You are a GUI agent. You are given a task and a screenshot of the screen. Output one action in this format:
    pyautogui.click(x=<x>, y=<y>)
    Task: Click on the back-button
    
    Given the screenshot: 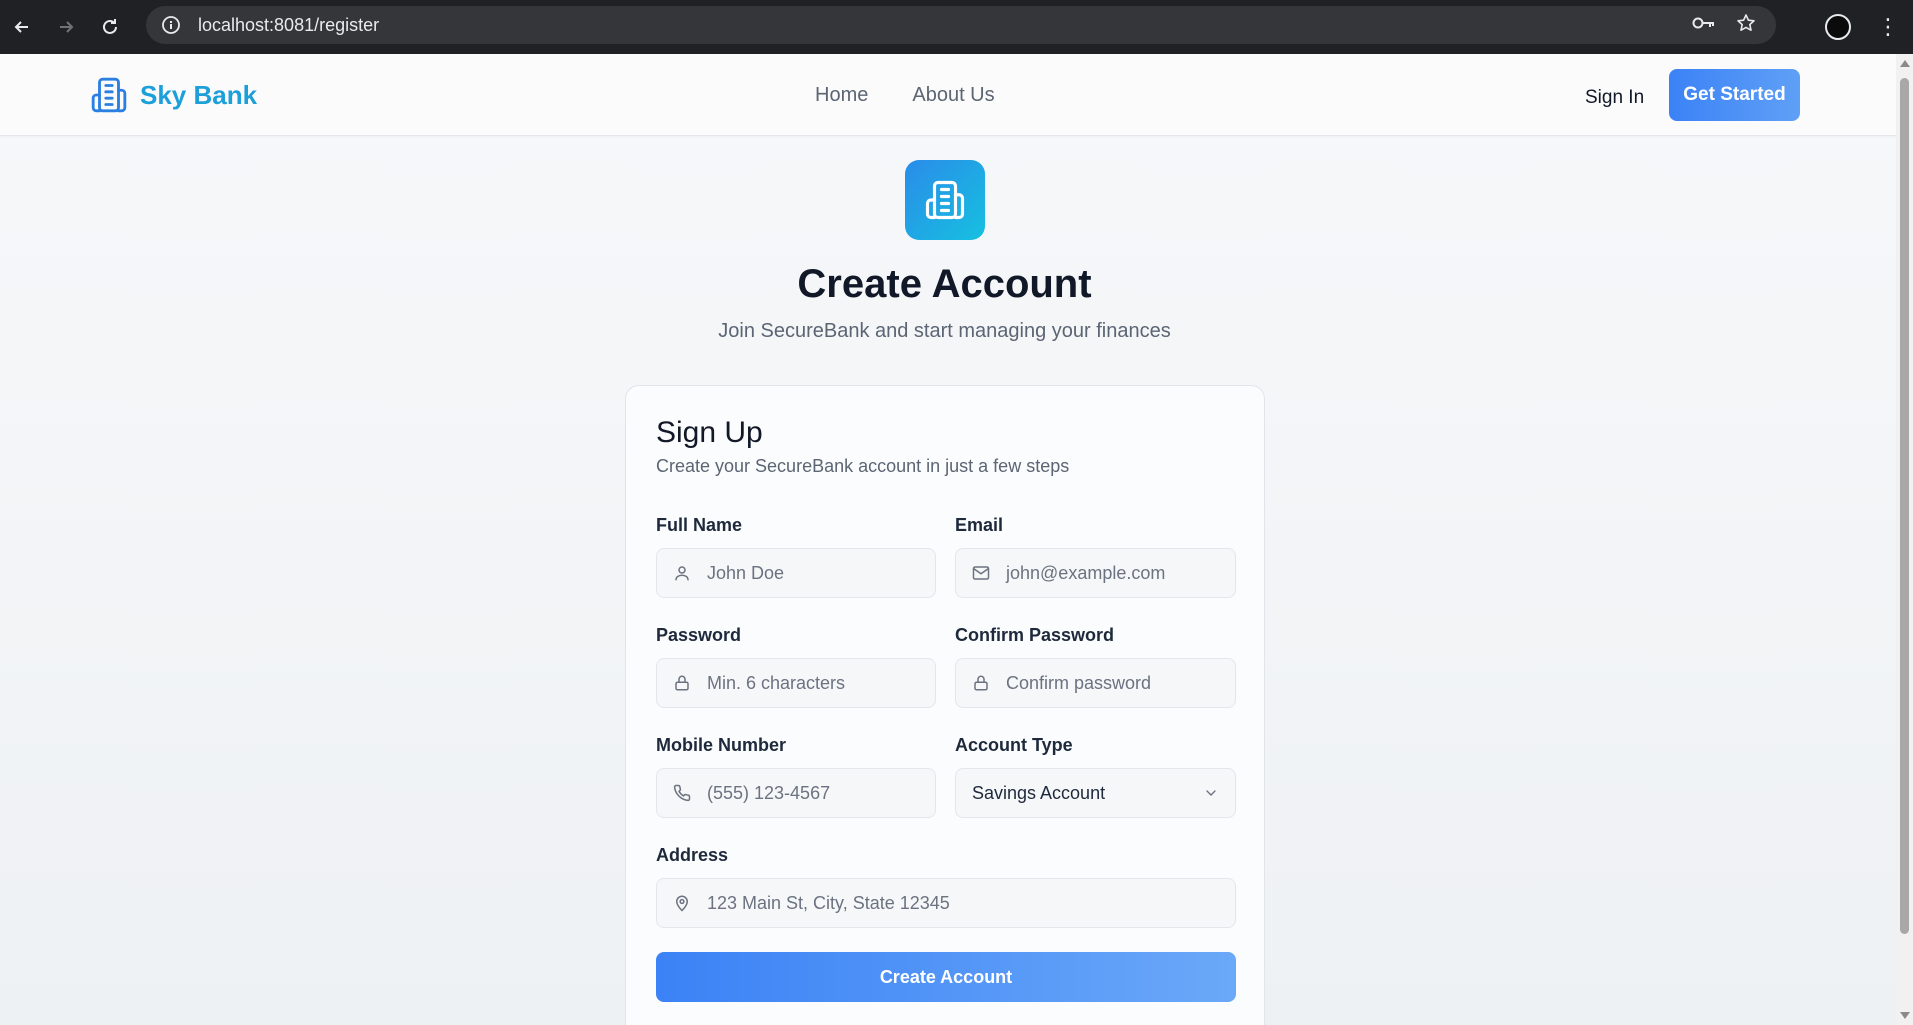 What is the action you would take?
    pyautogui.click(x=22, y=27)
    